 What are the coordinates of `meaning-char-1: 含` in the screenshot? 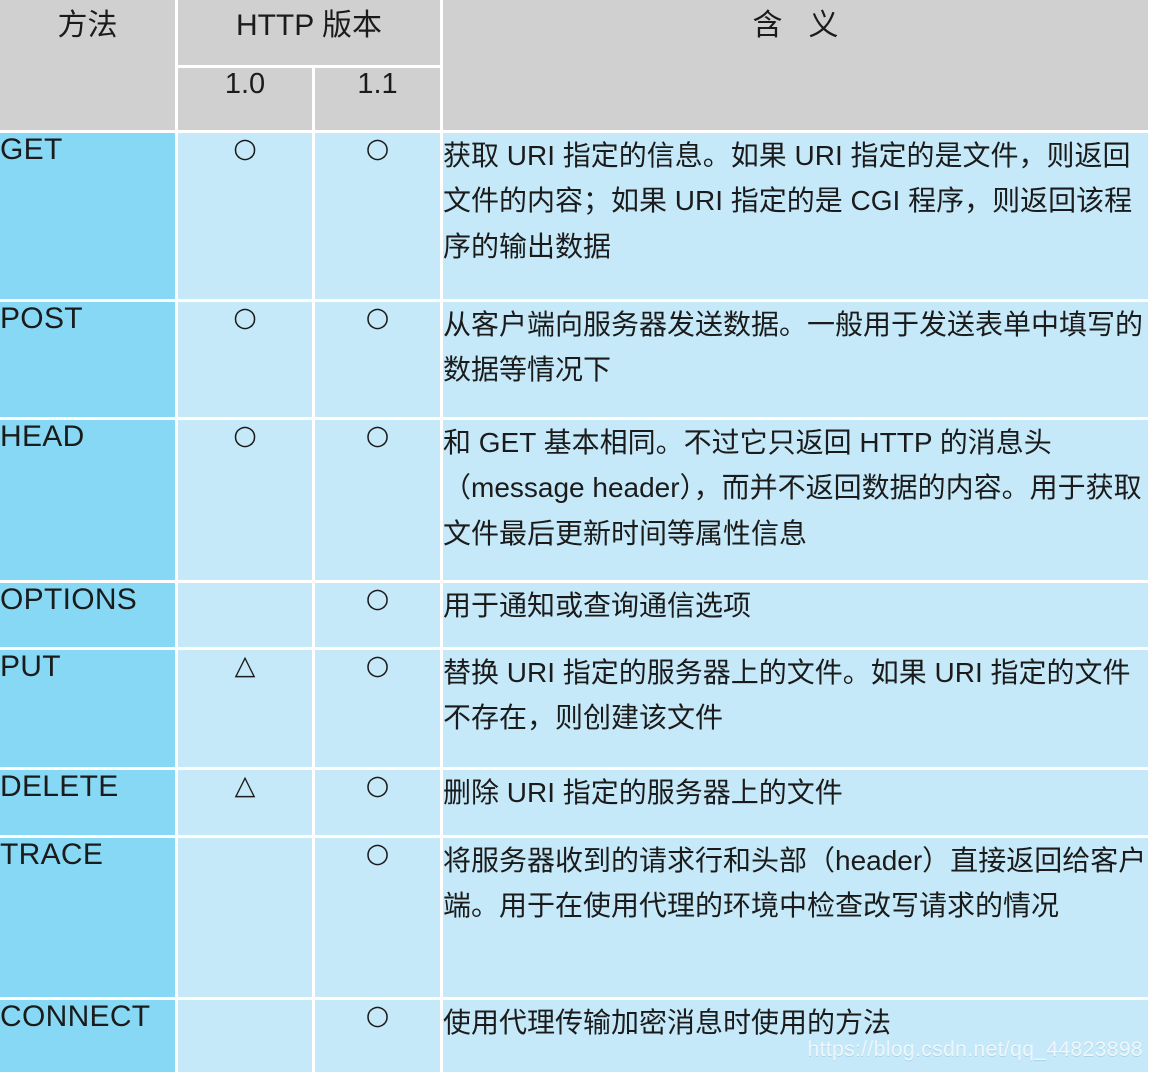 It's located at (767, 25).